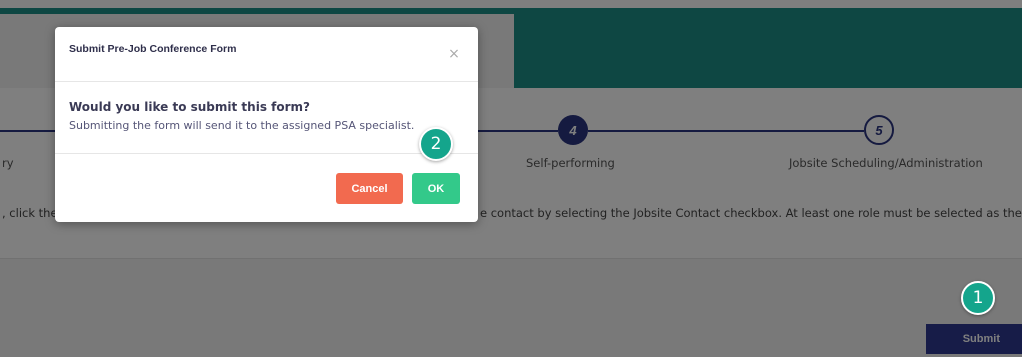 This screenshot has width=1022, height=357. I want to click on modal-header: Submit Pre-Job Conference Form ×, so click(266, 54).